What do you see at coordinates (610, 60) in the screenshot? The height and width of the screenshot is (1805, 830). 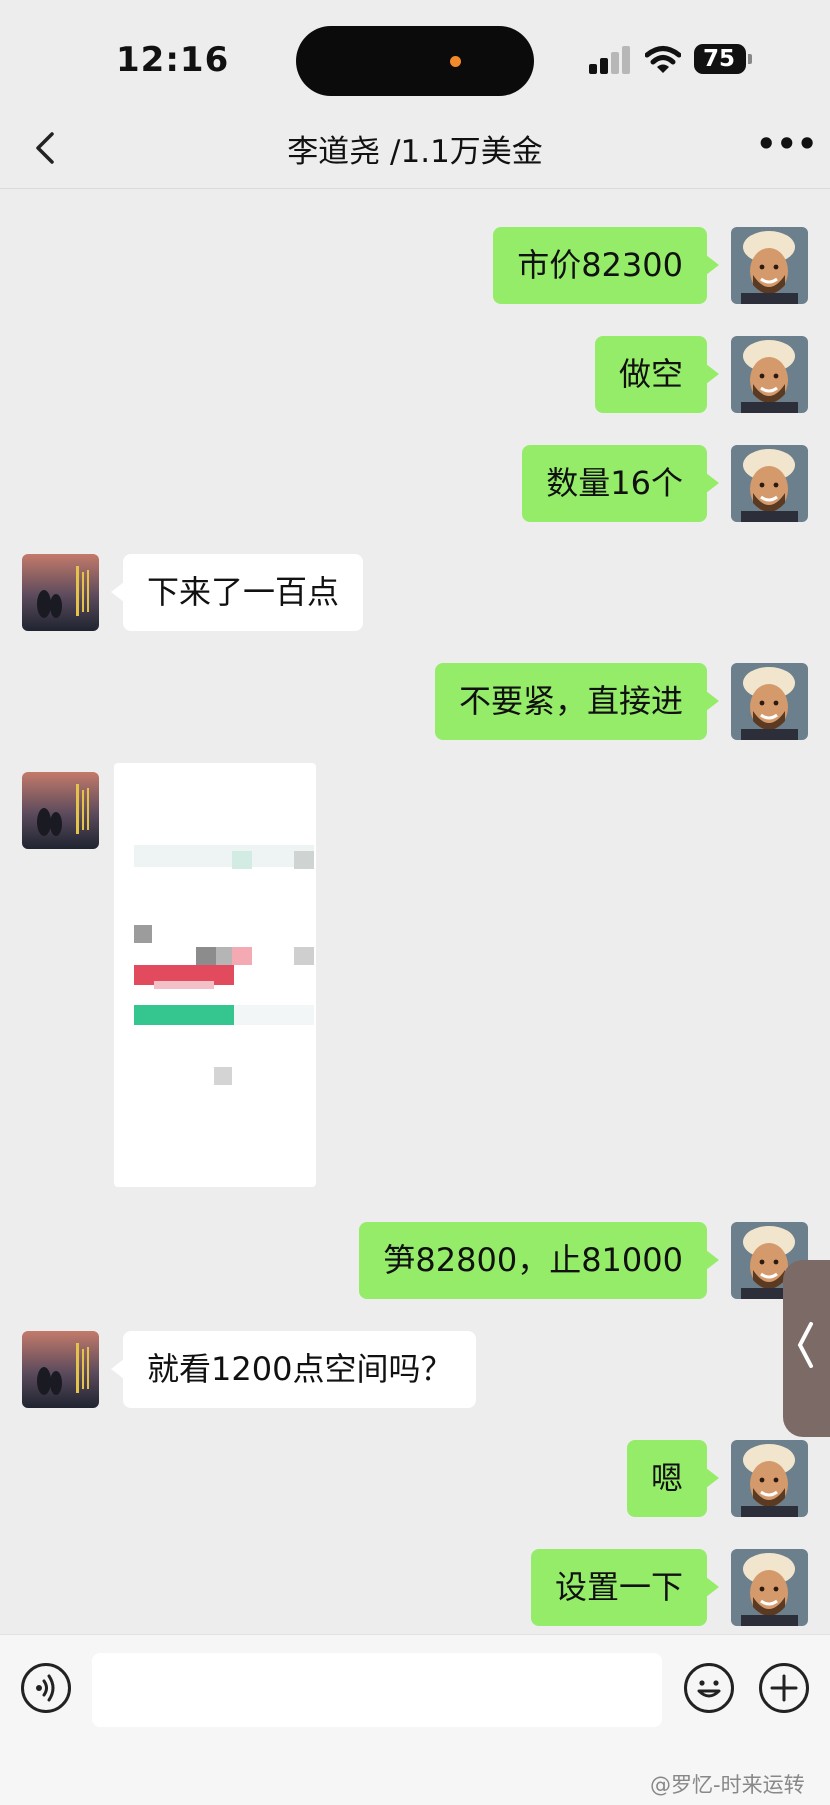 I see `cellular-signal-icon` at bounding box center [610, 60].